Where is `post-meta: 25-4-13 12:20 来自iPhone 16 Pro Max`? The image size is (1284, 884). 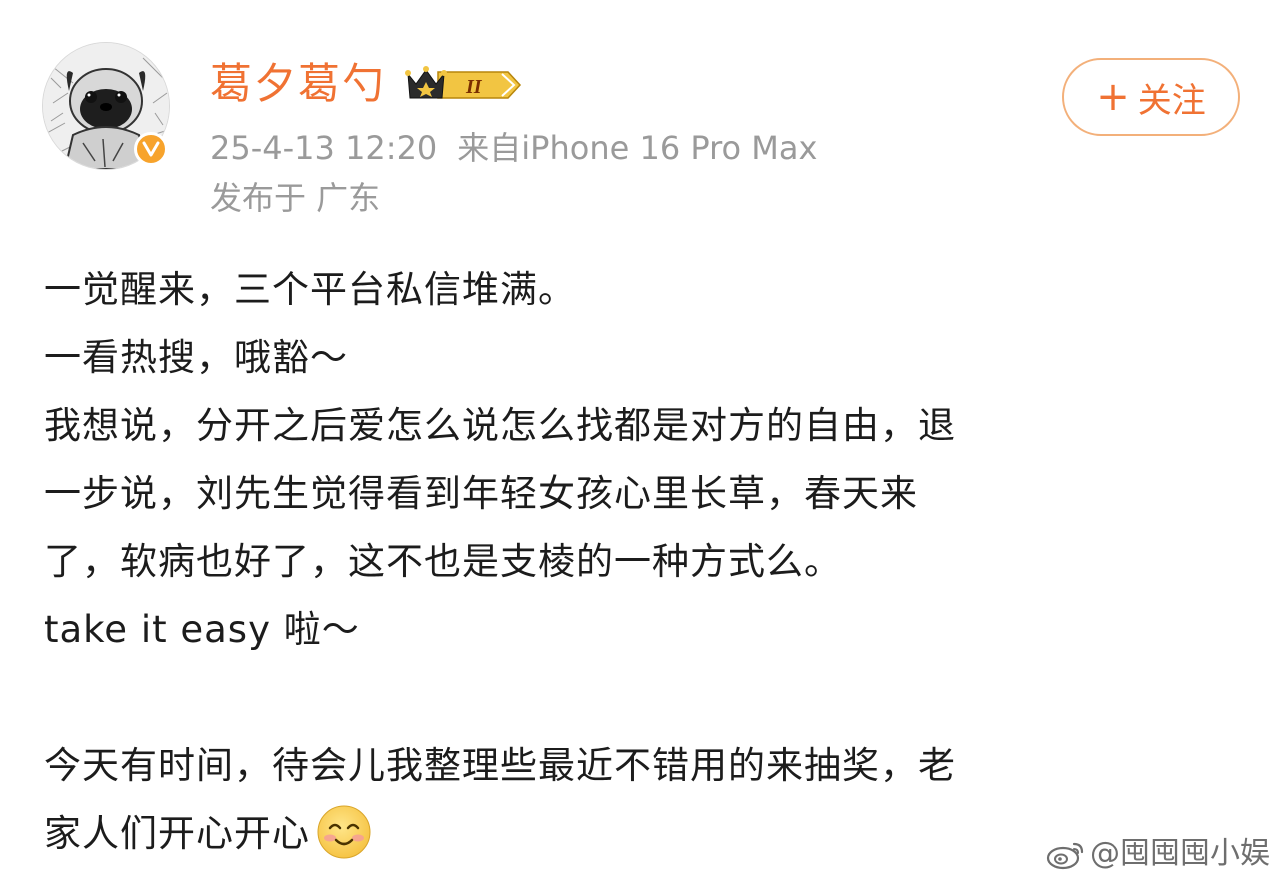 post-meta: 25-4-13 12:20 来自iPhone 16 Pro Max is located at coordinates (513, 148).